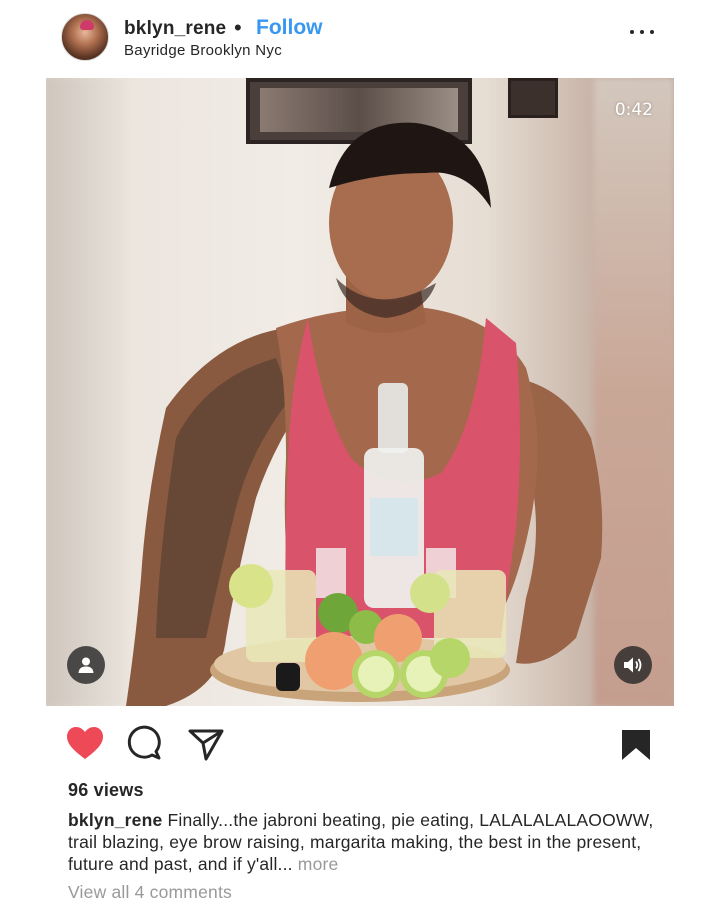 Image resolution: width=720 pixels, height=900 pixels. I want to click on paper-plane-icon, so click(206, 744).